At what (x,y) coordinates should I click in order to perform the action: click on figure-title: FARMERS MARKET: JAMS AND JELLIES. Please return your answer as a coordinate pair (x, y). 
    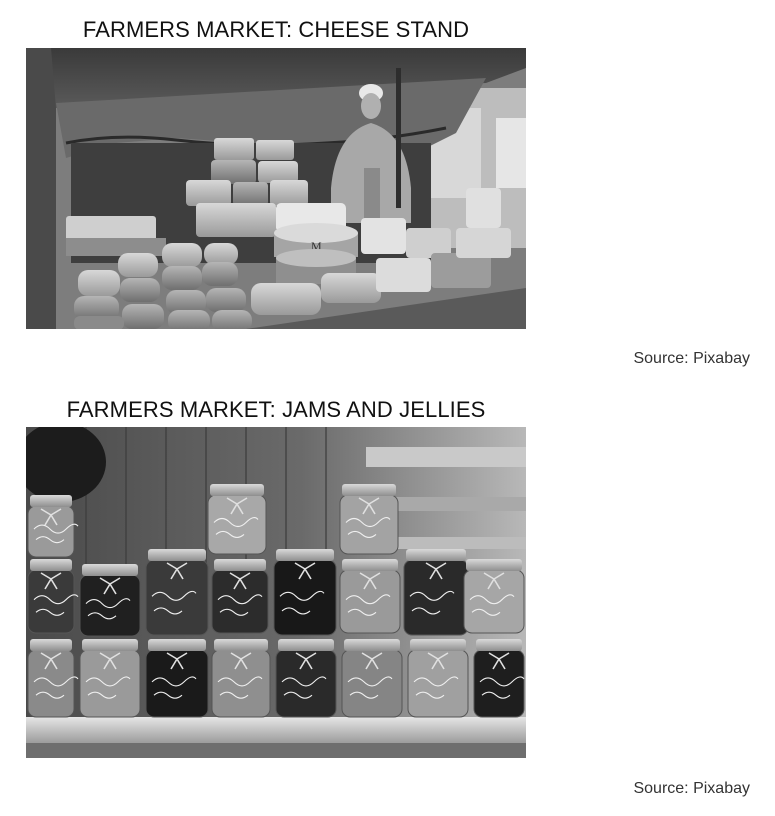
    Looking at the image, I should click on (276, 409).